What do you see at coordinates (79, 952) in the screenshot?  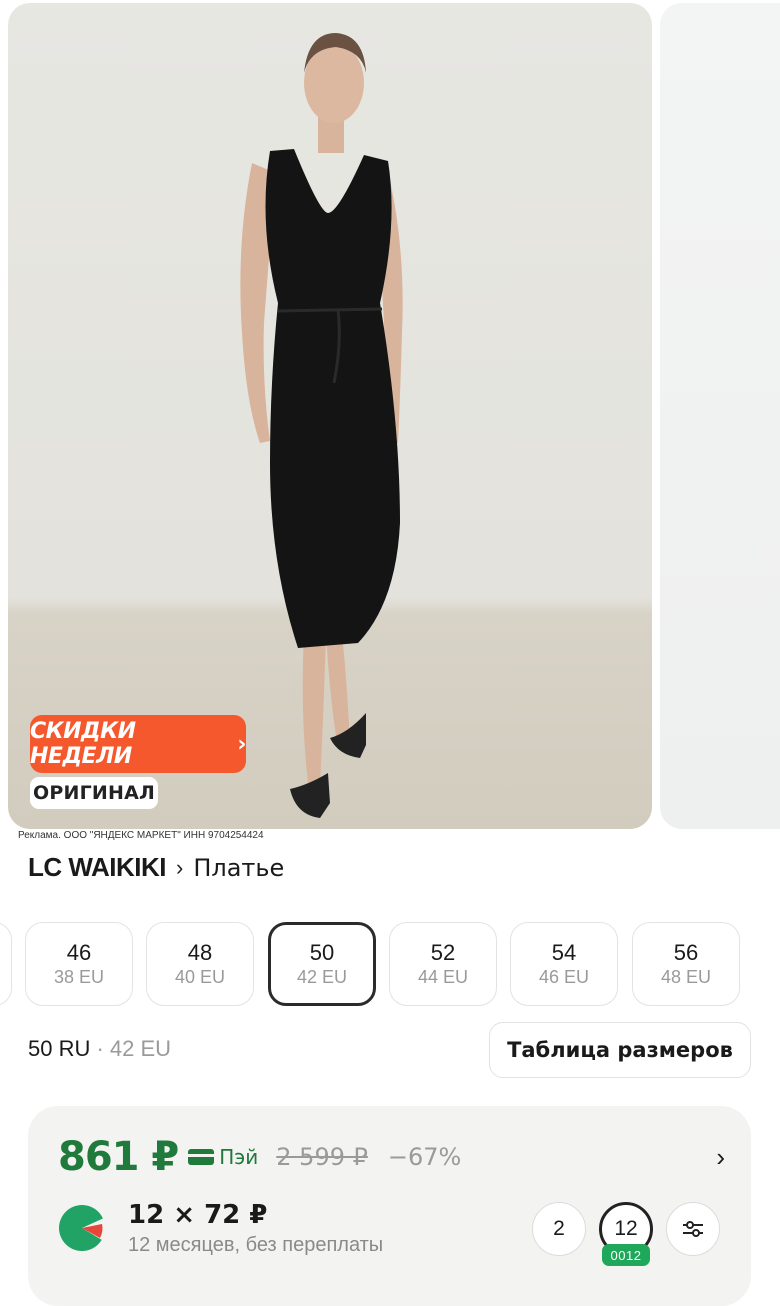 I see `size-ru: 46` at bounding box center [79, 952].